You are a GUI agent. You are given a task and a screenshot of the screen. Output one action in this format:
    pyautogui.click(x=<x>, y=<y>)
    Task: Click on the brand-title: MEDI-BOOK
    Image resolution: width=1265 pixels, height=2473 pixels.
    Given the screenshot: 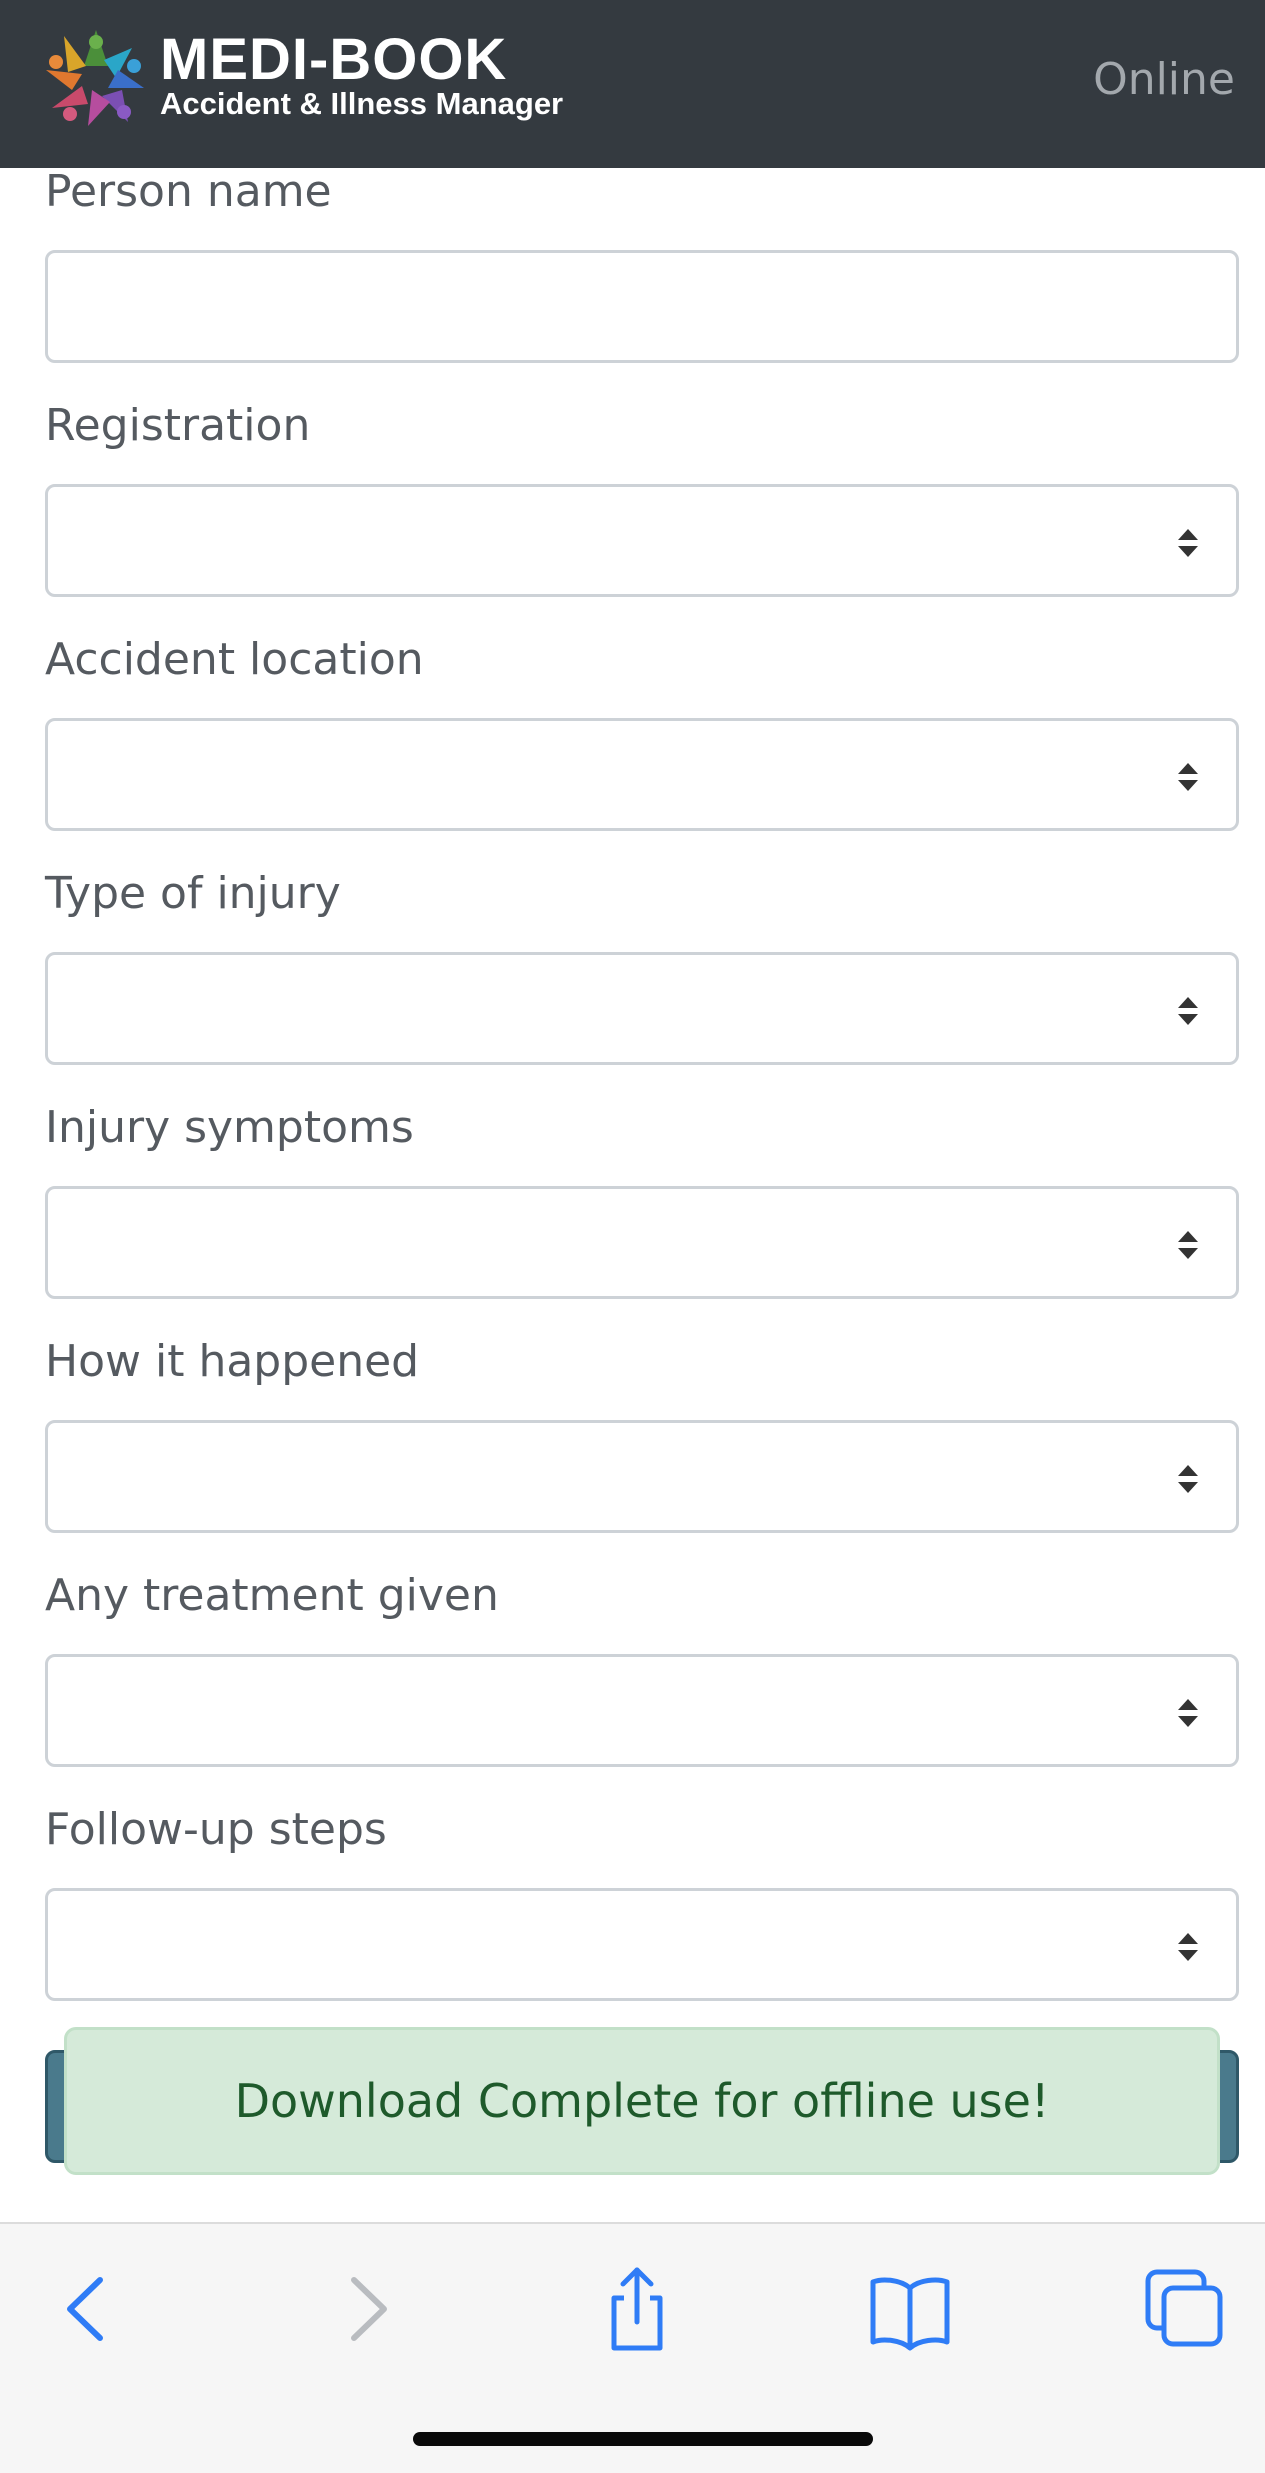 What is the action you would take?
    pyautogui.click(x=334, y=59)
    